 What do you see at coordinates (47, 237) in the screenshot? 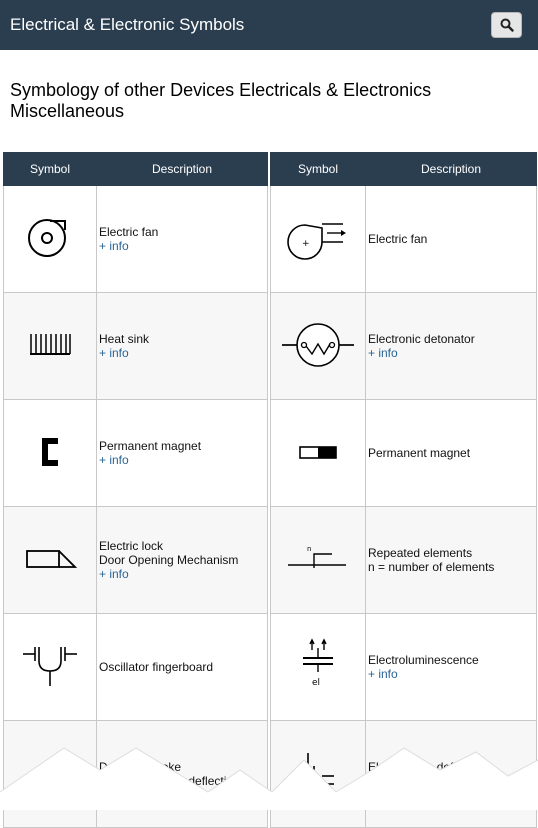
I see `electric-fan-icon` at bounding box center [47, 237].